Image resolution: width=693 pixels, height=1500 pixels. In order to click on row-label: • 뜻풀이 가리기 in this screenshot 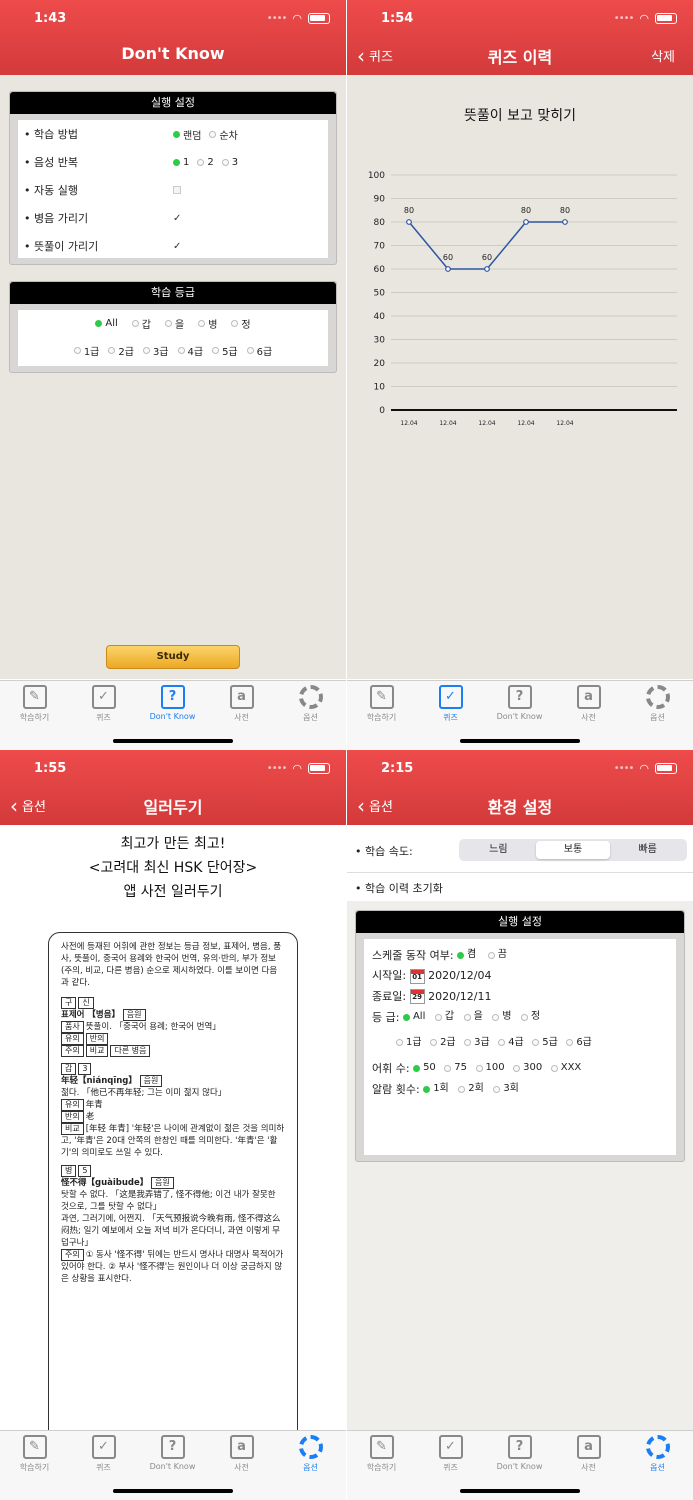, I will do `click(61, 246)`.